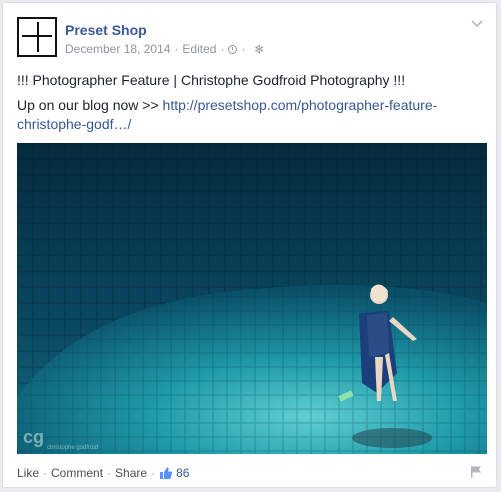 This screenshot has width=501, height=492. What do you see at coordinates (476, 472) in the screenshot?
I see `flag-icon` at bounding box center [476, 472].